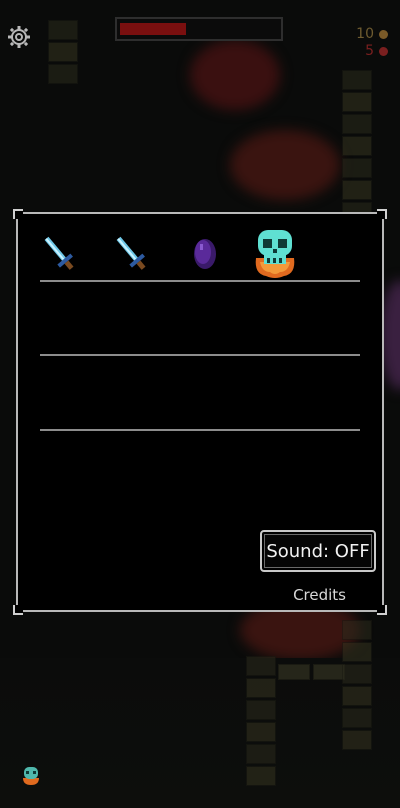  Describe the element at coordinates (19, 37) in the screenshot. I see `gear-icon` at that location.